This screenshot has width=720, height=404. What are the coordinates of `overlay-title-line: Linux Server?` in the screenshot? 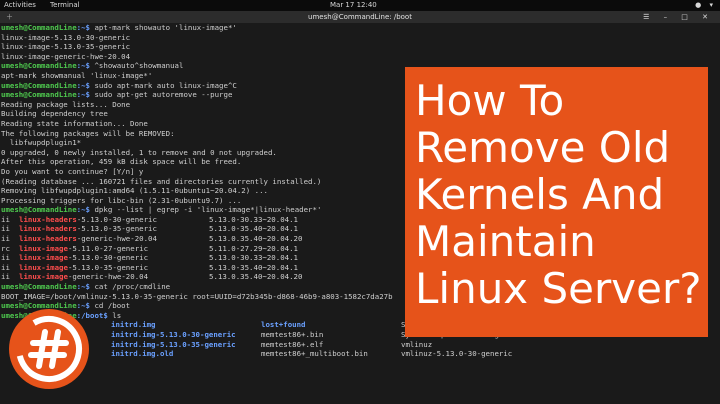 It's located at (558, 288).